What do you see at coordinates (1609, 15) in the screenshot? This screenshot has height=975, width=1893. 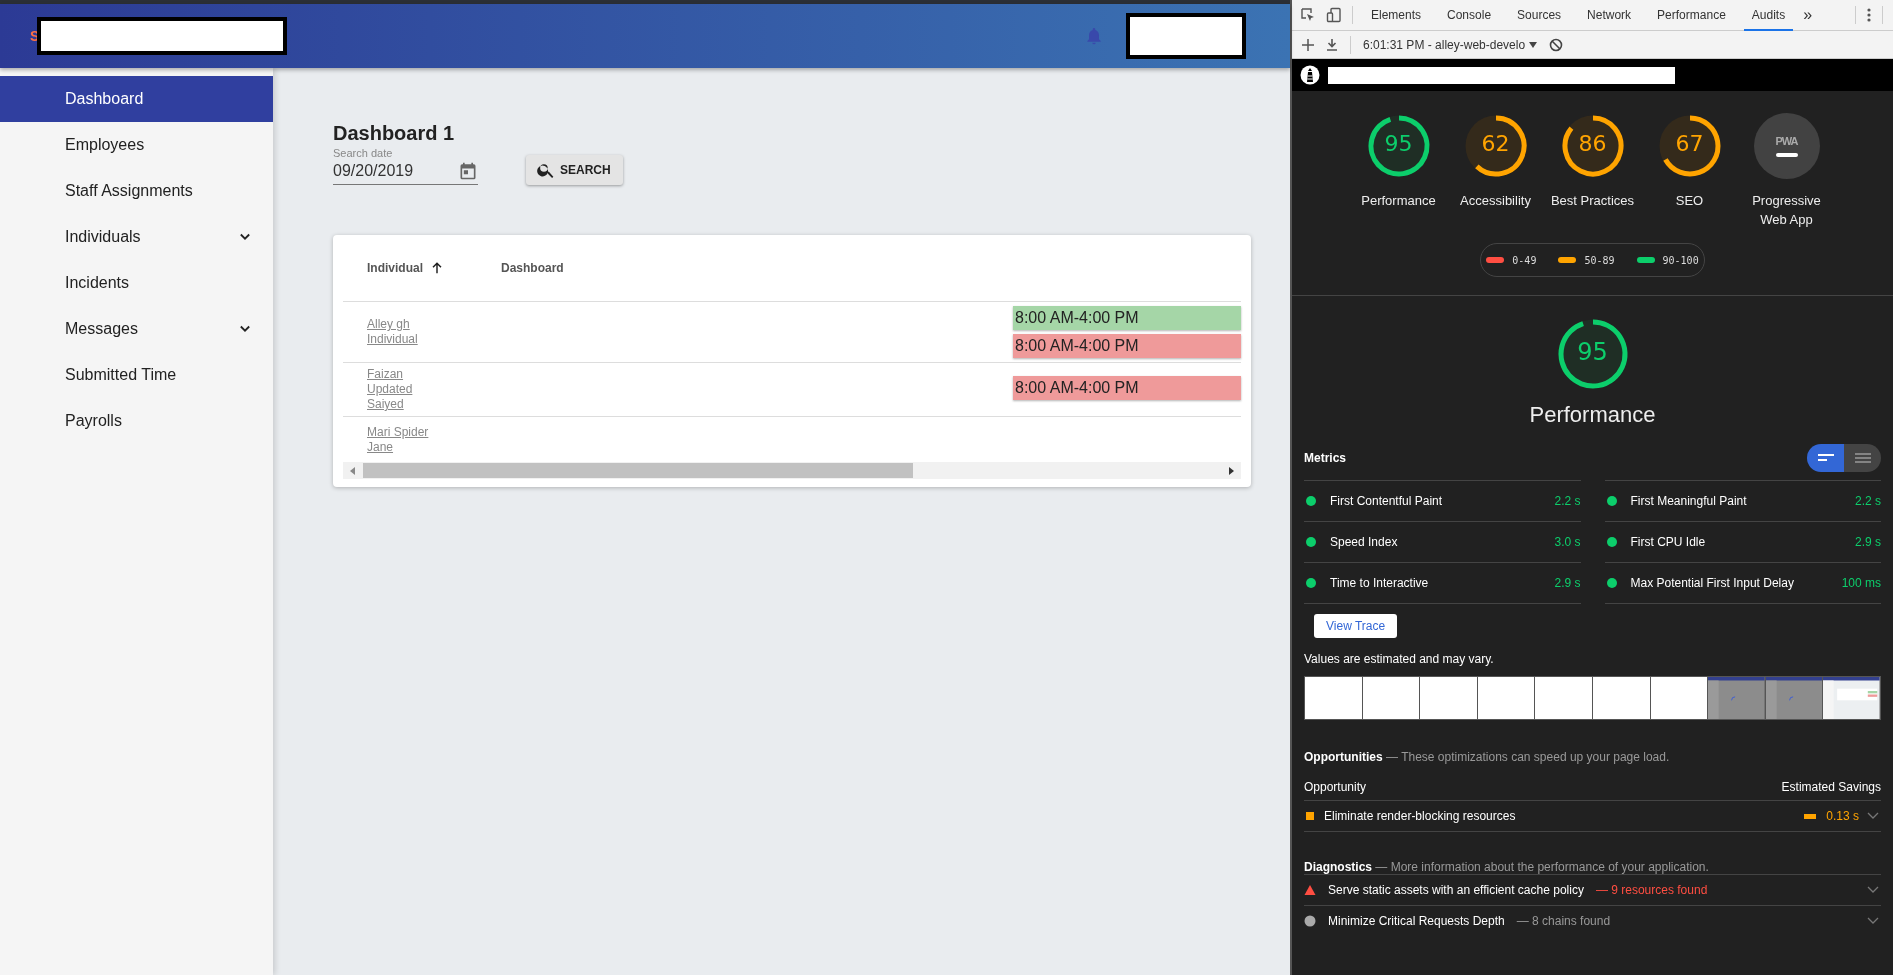 I see `devtools-tab: Network` at bounding box center [1609, 15].